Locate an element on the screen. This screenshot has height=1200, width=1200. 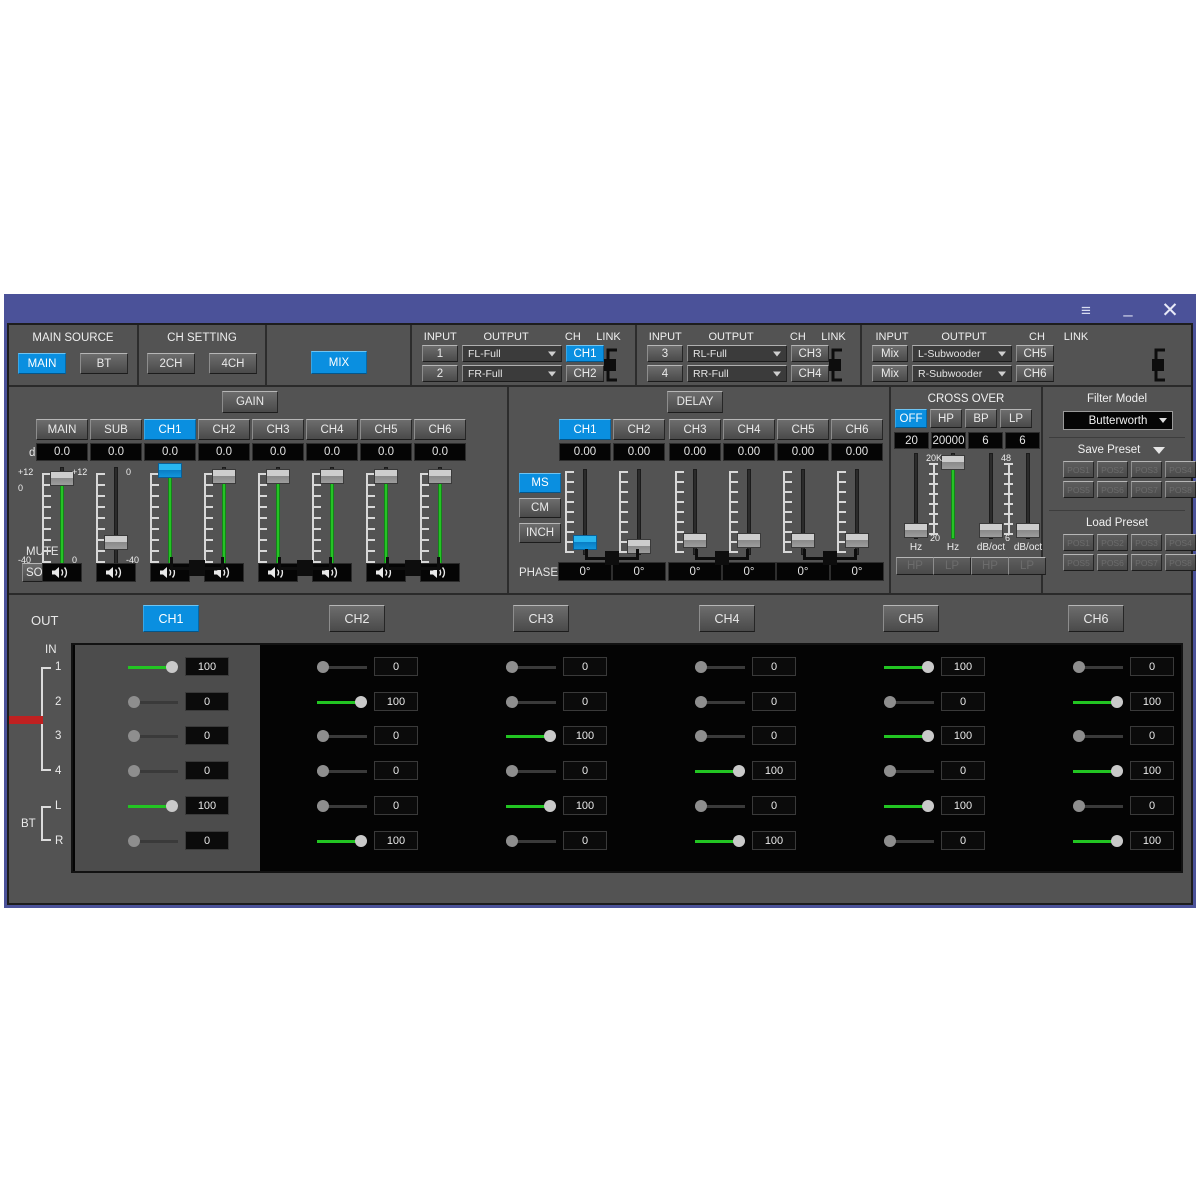
crossover-filter-button-1: LP is located at coordinates (952, 566).